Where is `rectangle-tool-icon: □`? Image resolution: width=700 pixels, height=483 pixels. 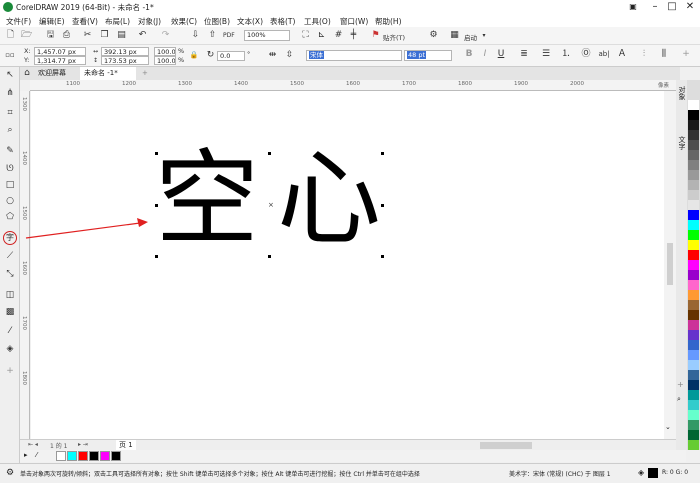 rectangle-tool-icon: □ is located at coordinates (10, 185).